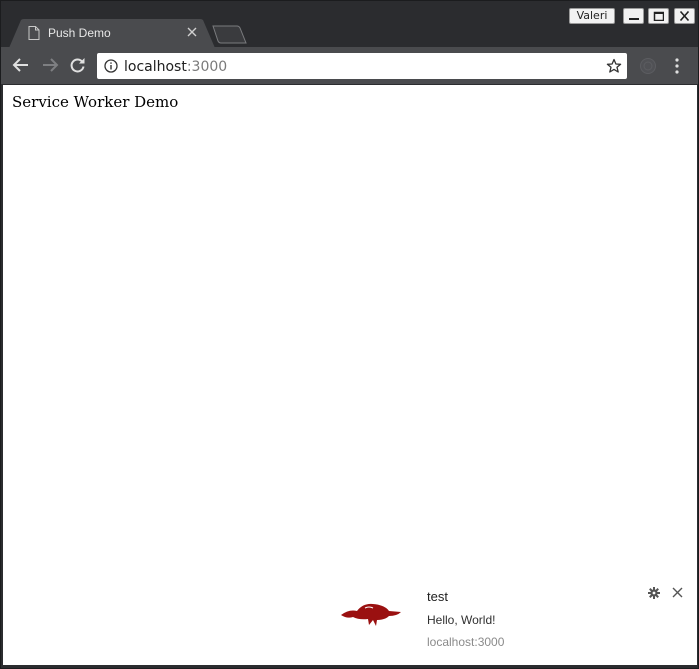 This screenshot has height=669, width=699. Describe the element at coordinates (50, 65) in the screenshot. I see `forward-arrow-icon` at that location.